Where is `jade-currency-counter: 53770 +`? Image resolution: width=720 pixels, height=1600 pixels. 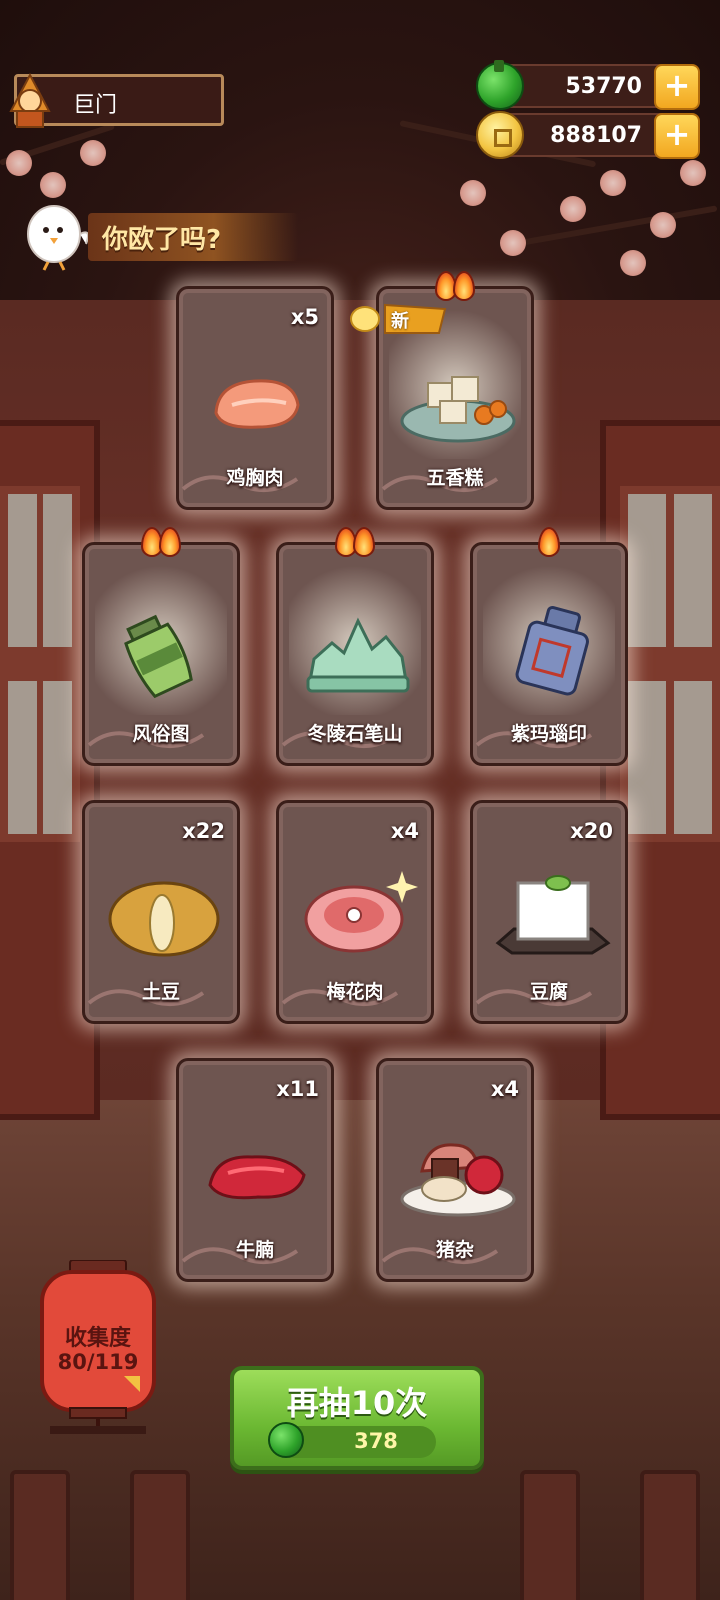
jade-currency-counter: 53770 + is located at coordinates (588, 85).